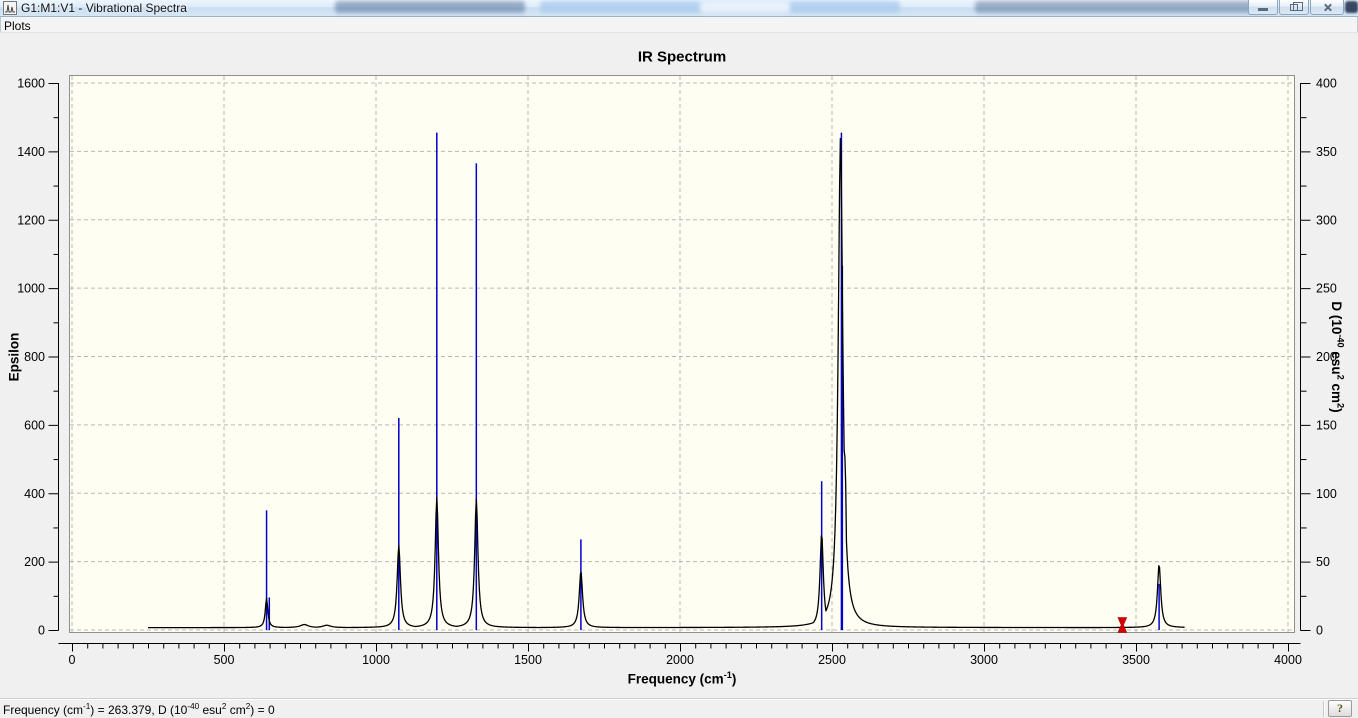 Image resolution: width=1358 pixels, height=718 pixels. I want to click on app-icon, so click(10, 8).